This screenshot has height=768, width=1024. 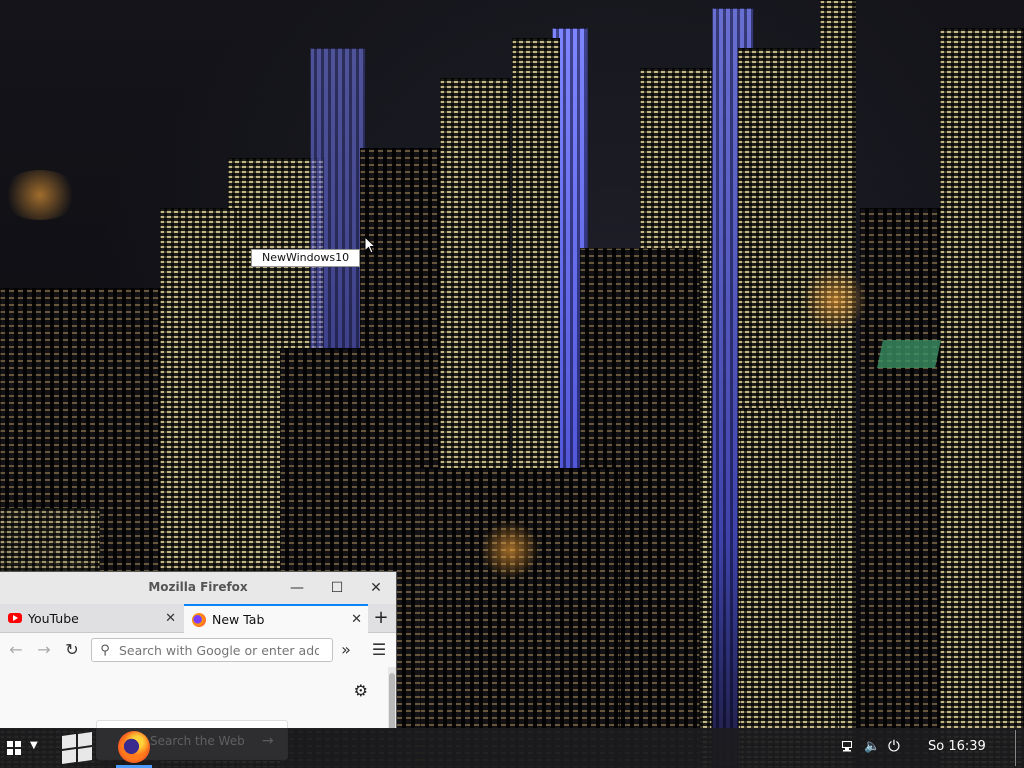 I want to click on scrollbar, so click(x=392, y=697).